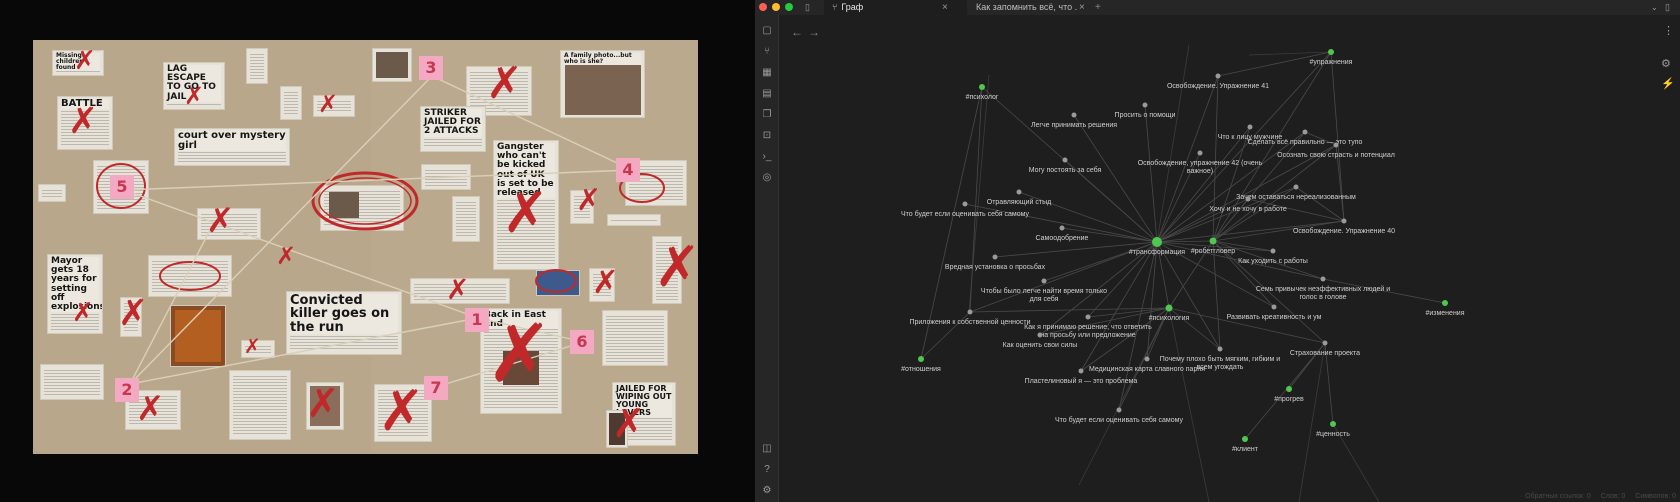 Image resolution: width=1680 pixels, height=502 pixels. I want to click on sidebar-toggle-icon: ▯, so click(807, 7).